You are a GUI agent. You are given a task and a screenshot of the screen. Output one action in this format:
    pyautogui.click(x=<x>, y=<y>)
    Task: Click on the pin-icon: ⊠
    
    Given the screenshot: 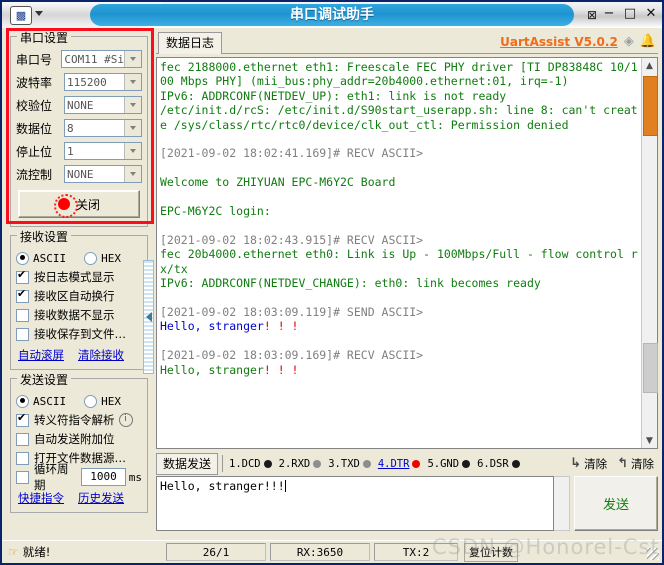 What is the action you would take?
    pyautogui.click(x=592, y=15)
    